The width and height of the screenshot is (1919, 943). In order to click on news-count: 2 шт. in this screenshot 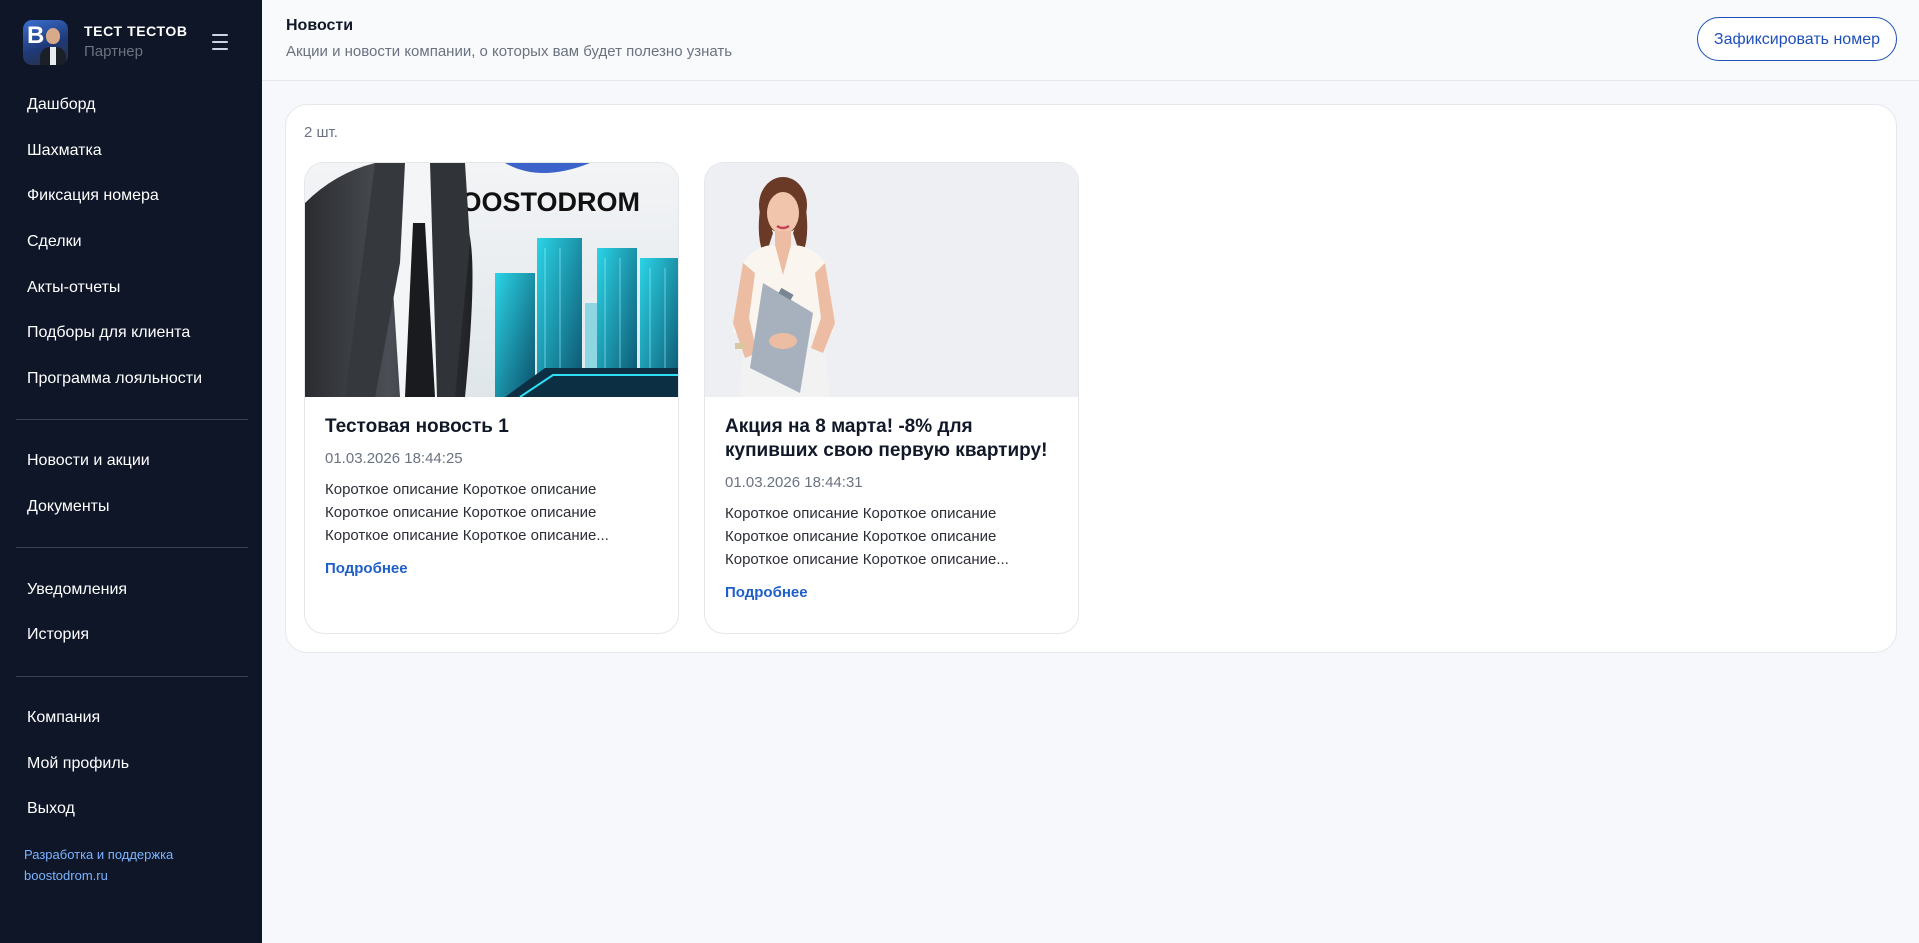, I will do `click(321, 132)`.